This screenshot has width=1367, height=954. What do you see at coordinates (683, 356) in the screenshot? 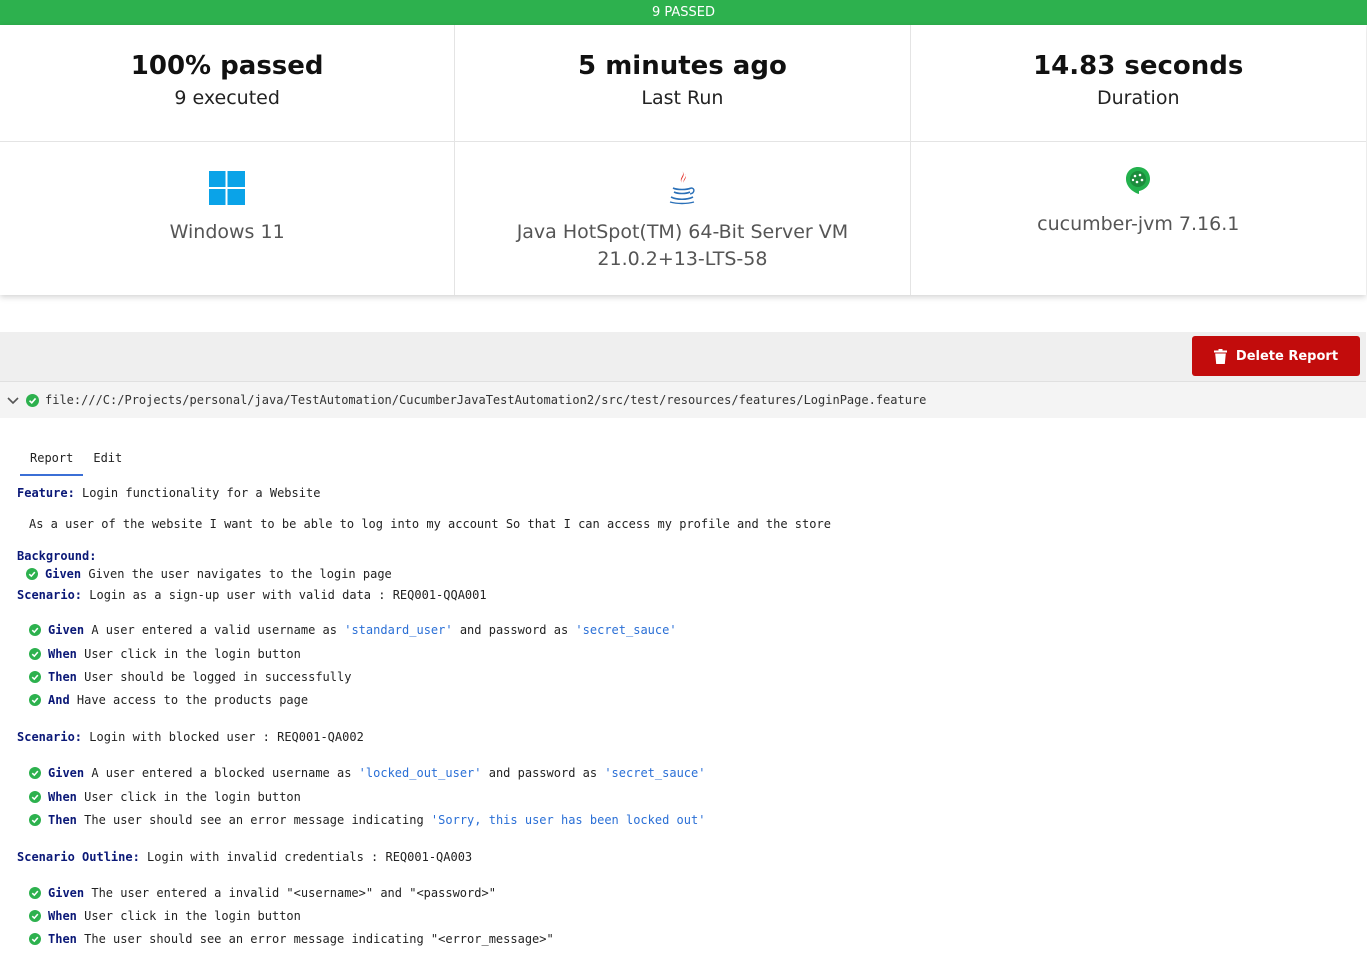
I see `report-toolbar: Delete Report` at bounding box center [683, 356].